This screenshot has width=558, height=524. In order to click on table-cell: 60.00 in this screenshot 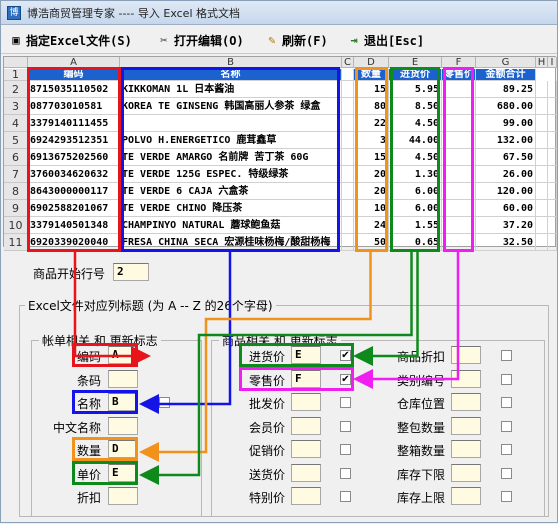, I will do `click(506, 208)`.